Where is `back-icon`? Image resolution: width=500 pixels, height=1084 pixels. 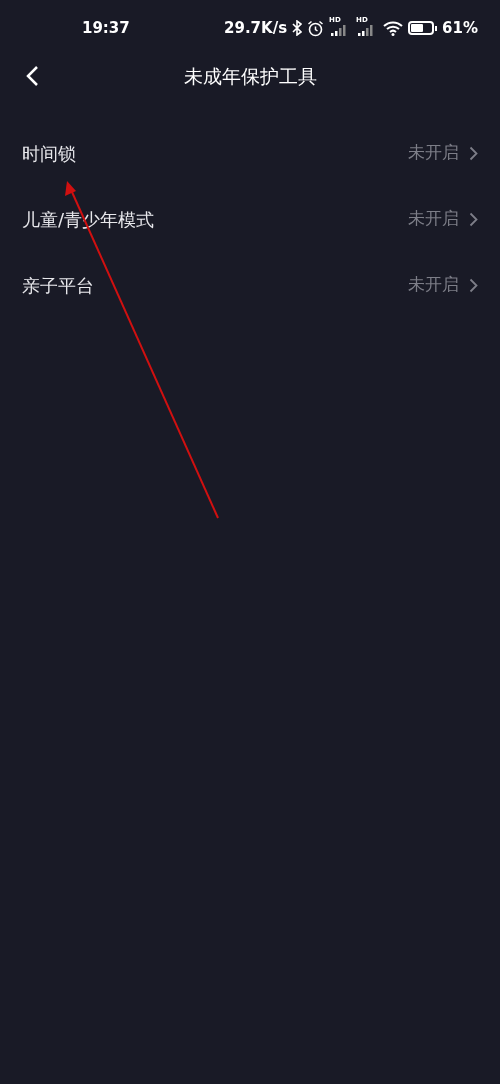 back-icon is located at coordinates (32, 76).